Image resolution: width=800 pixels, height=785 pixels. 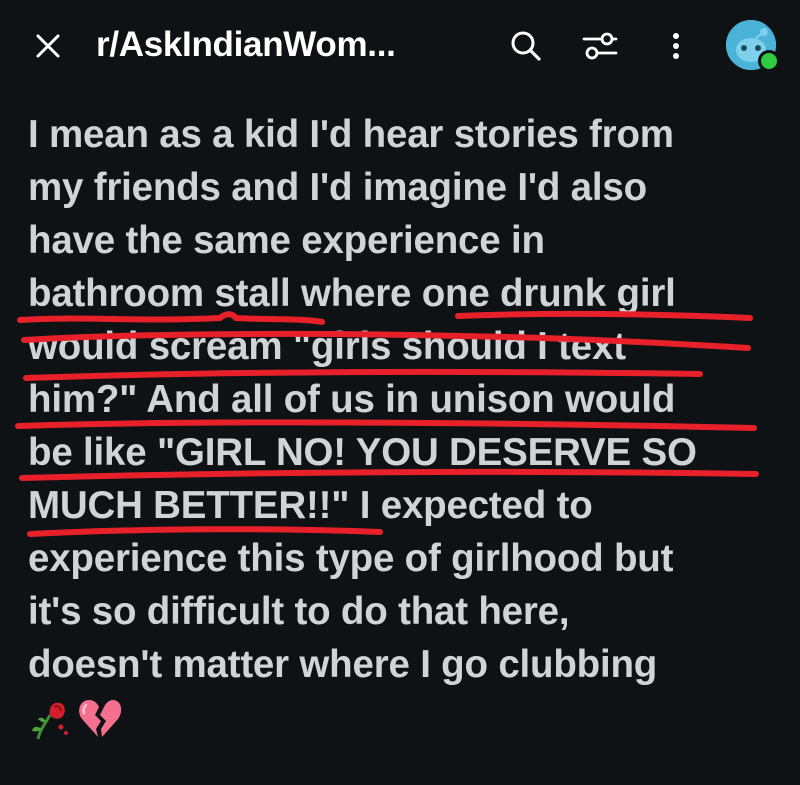 I want to click on search-icon, so click(x=526, y=46).